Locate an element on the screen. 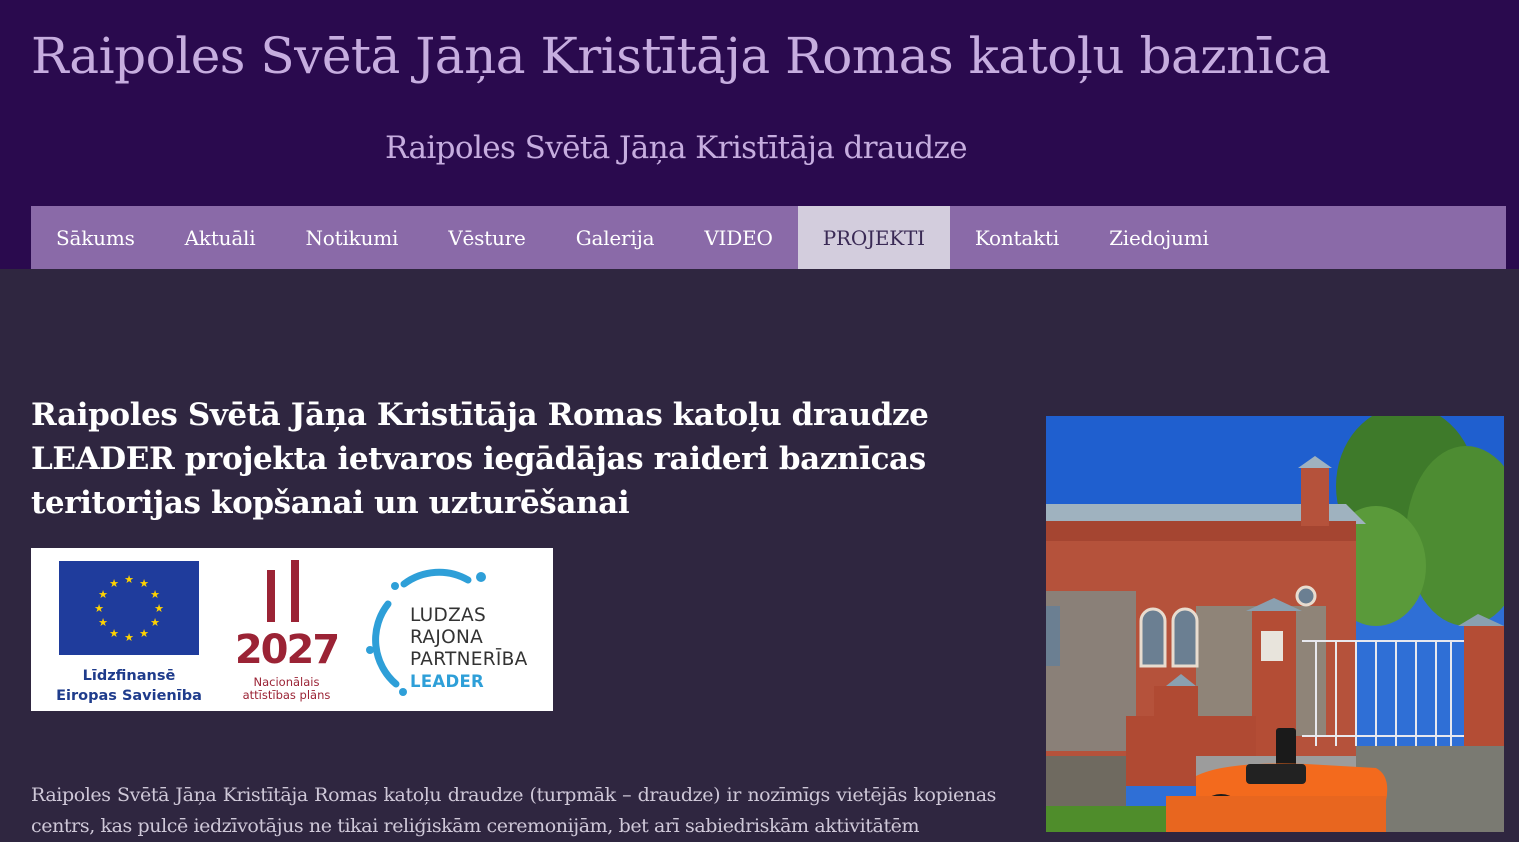 Image resolution: width=1519 pixels, height=842 pixels. nav-item-aktuali: Aktuāli is located at coordinates (220, 237).